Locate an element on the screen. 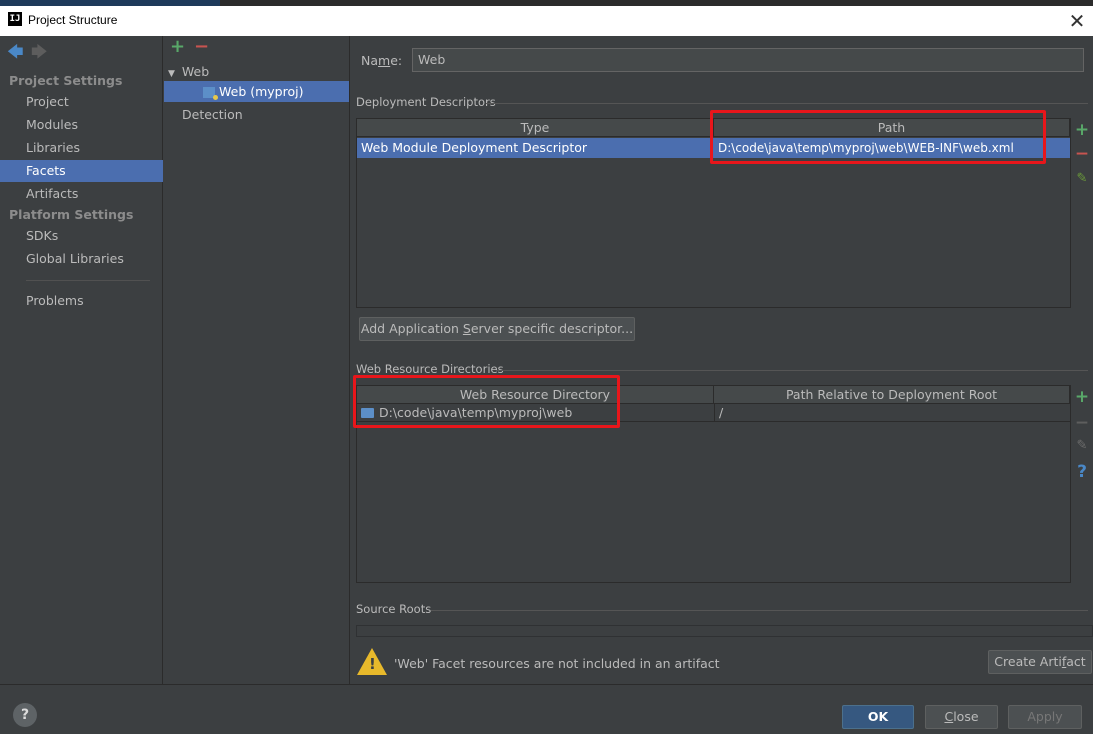  add-facet-icon: + is located at coordinates (177, 46).